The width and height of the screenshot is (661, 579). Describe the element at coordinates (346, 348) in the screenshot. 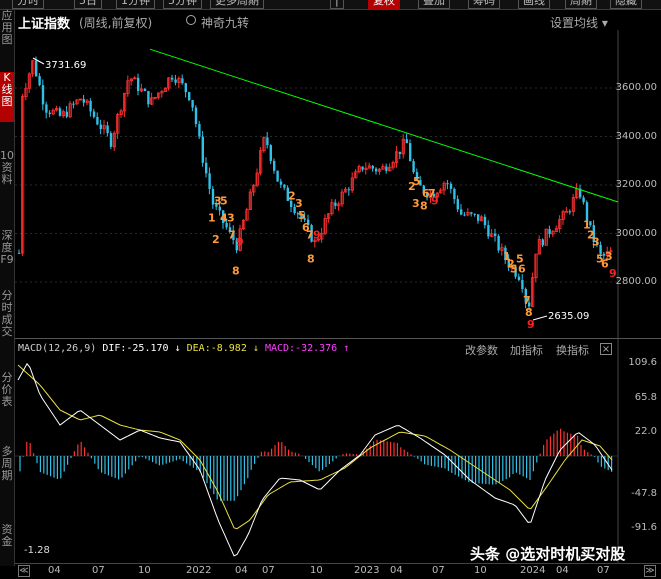

I see `macd-macd-arrow: ↑` at that location.